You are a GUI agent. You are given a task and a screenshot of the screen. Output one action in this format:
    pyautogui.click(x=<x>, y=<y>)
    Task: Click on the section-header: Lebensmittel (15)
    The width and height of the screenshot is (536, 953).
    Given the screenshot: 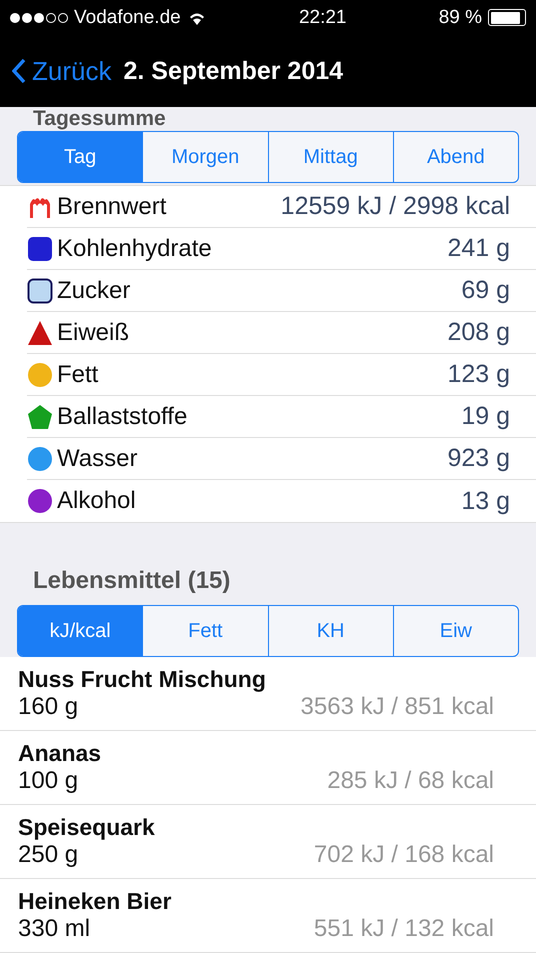 What is the action you would take?
    pyautogui.click(x=132, y=581)
    